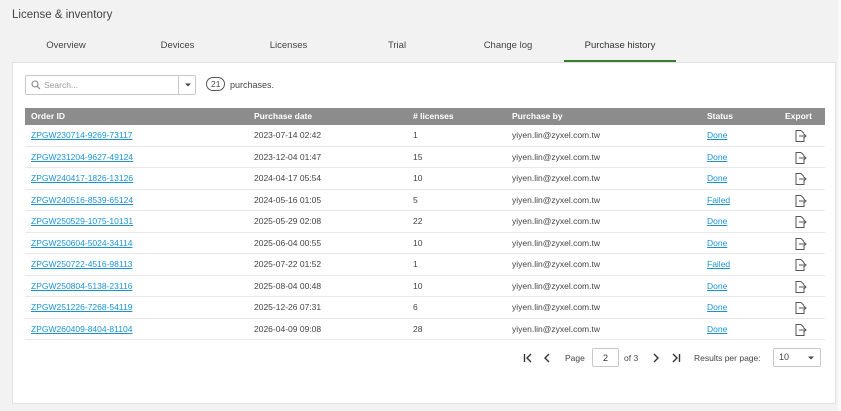 This screenshot has height=411, width=841. Describe the element at coordinates (508, 48) in the screenshot. I see `tab-change-log: Change log` at that location.